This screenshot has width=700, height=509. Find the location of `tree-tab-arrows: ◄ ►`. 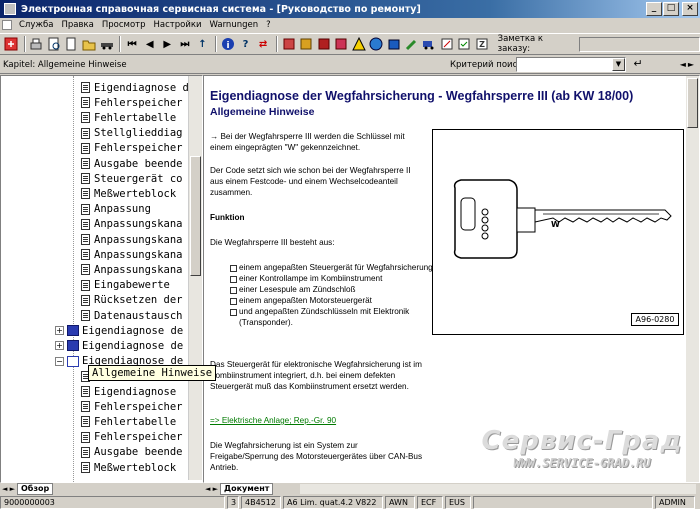

tree-tab-arrows: ◄ ► is located at coordinates (8, 489).